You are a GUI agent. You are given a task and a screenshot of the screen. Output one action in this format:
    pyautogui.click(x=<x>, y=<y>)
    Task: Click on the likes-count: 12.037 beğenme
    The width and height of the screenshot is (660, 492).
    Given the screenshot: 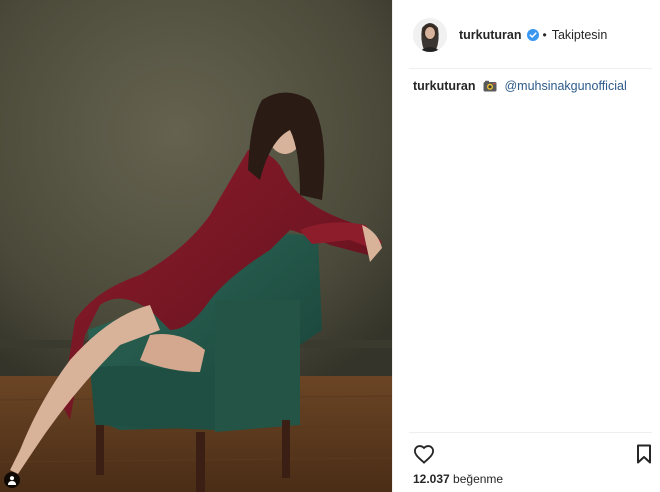 What is the action you would take?
    pyautogui.click(x=458, y=479)
    